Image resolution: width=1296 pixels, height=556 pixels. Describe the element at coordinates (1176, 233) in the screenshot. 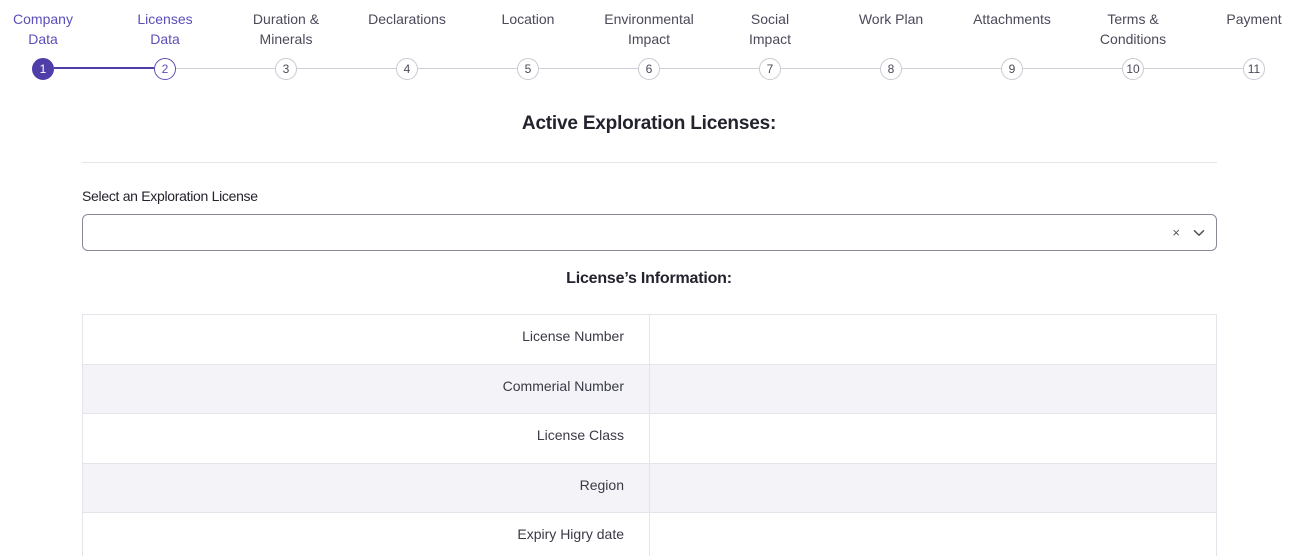

I see `clear-icon: ×` at that location.